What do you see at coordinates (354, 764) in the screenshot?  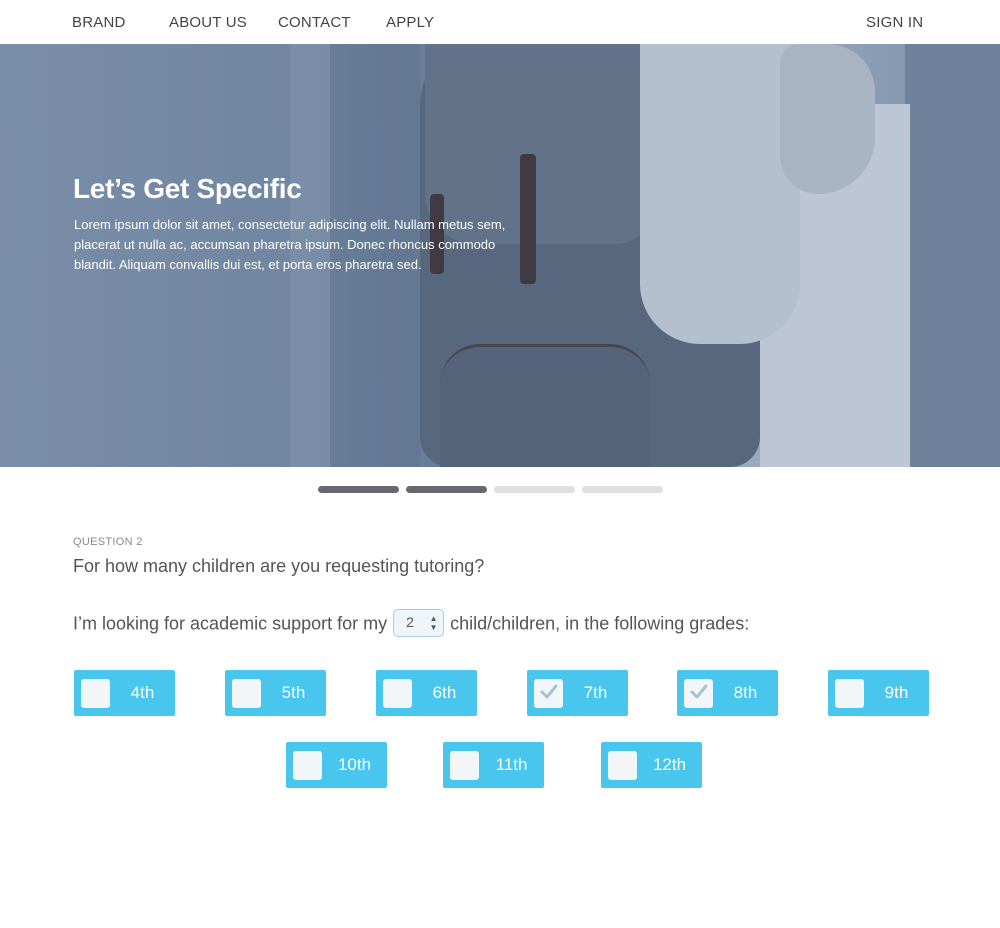 I see `grade-label: 10th` at bounding box center [354, 764].